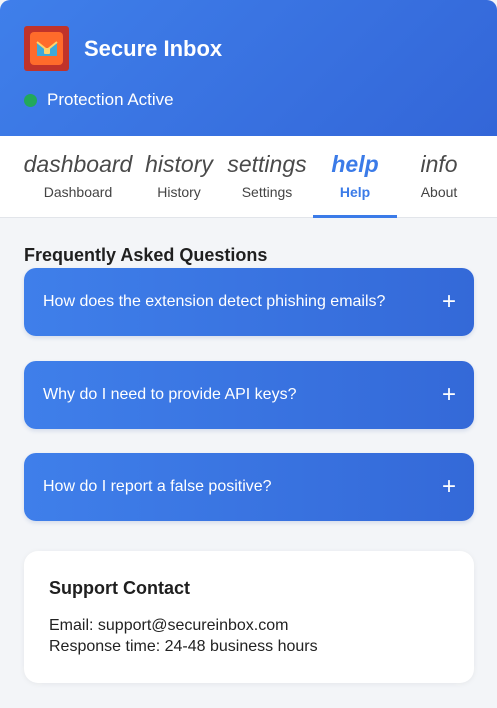 The image size is (497, 708). What do you see at coordinates (146, 255) in the screenshot?
I see `faq-heading: Frequently Asked Questions` at bounding box center [146, 255].